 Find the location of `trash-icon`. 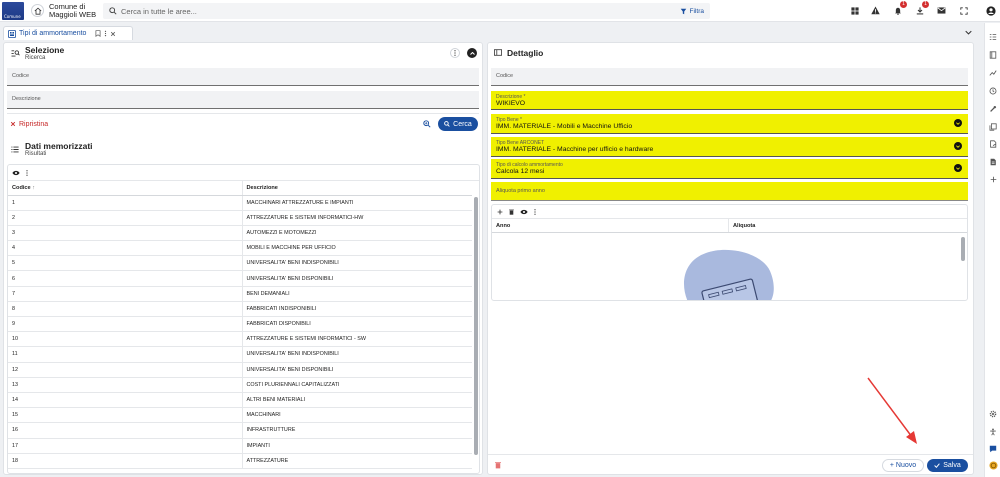

trash-icon is located at coordinates (511, 212).